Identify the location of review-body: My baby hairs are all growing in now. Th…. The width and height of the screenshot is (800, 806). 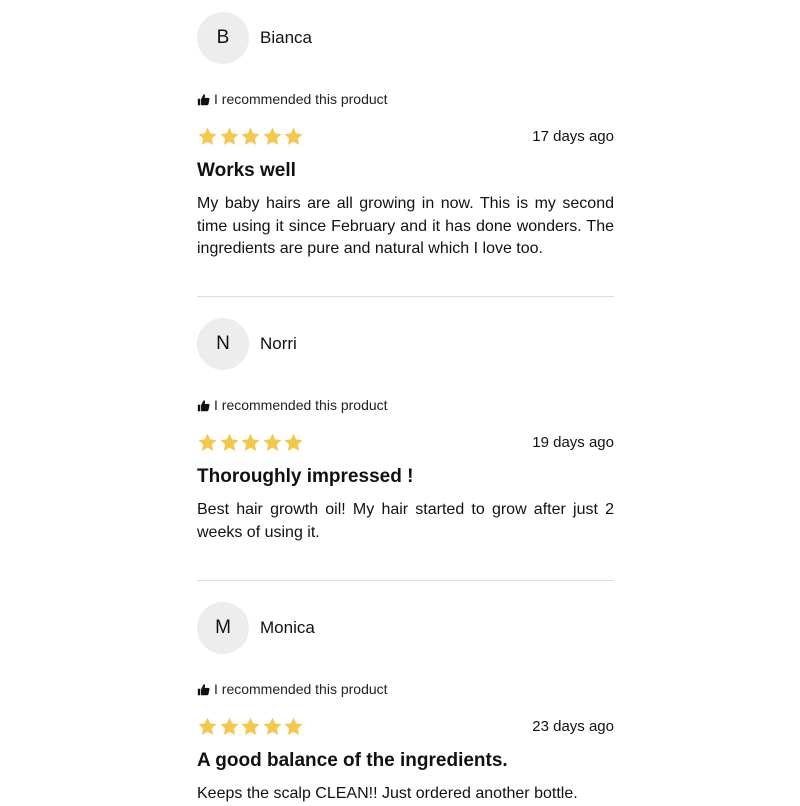
(405, 226).